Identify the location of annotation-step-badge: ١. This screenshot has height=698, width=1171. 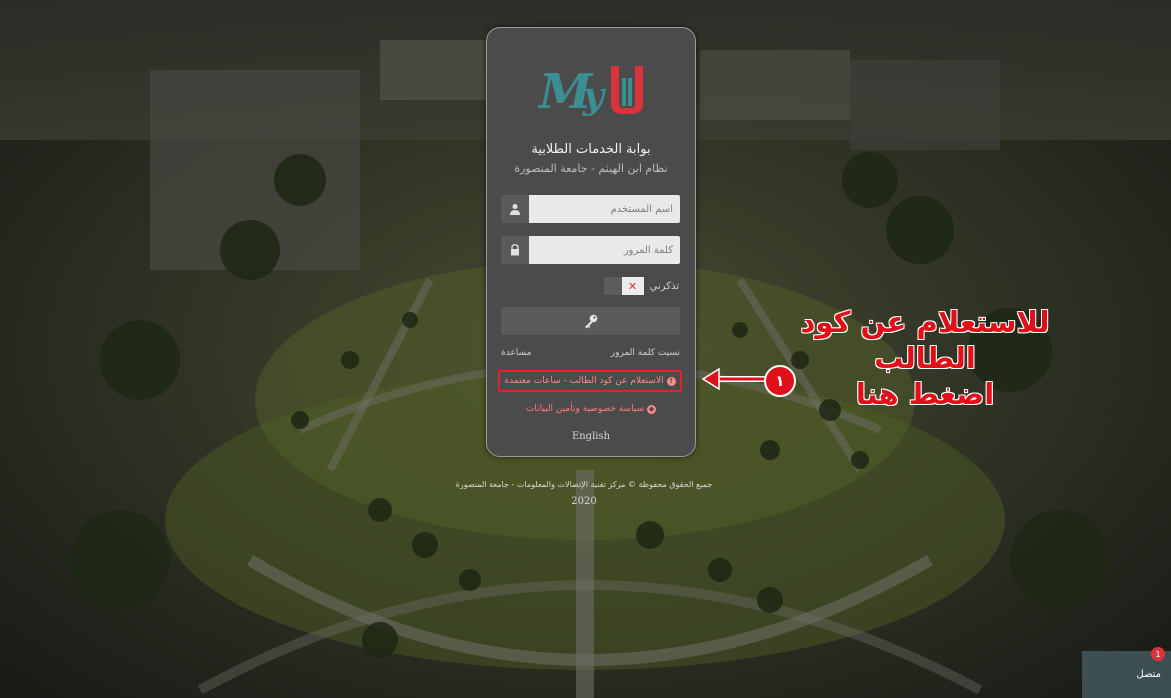
(780, 381).